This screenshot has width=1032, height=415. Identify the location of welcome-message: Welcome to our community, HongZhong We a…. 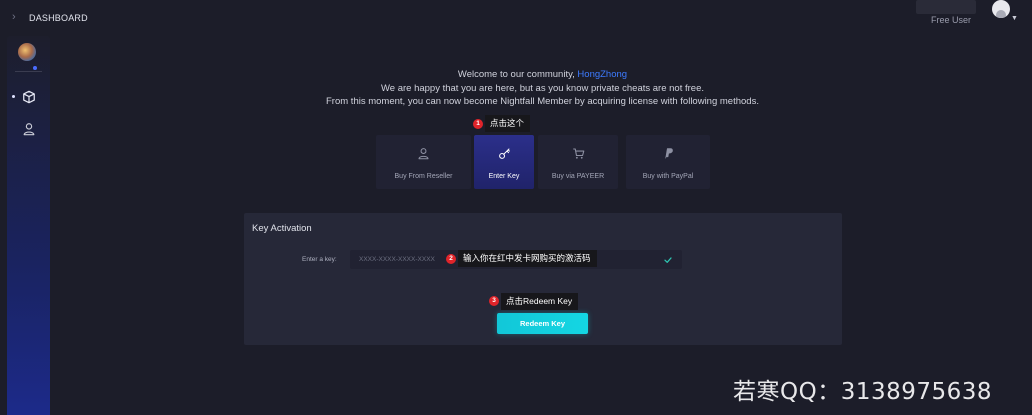
(516, 88).